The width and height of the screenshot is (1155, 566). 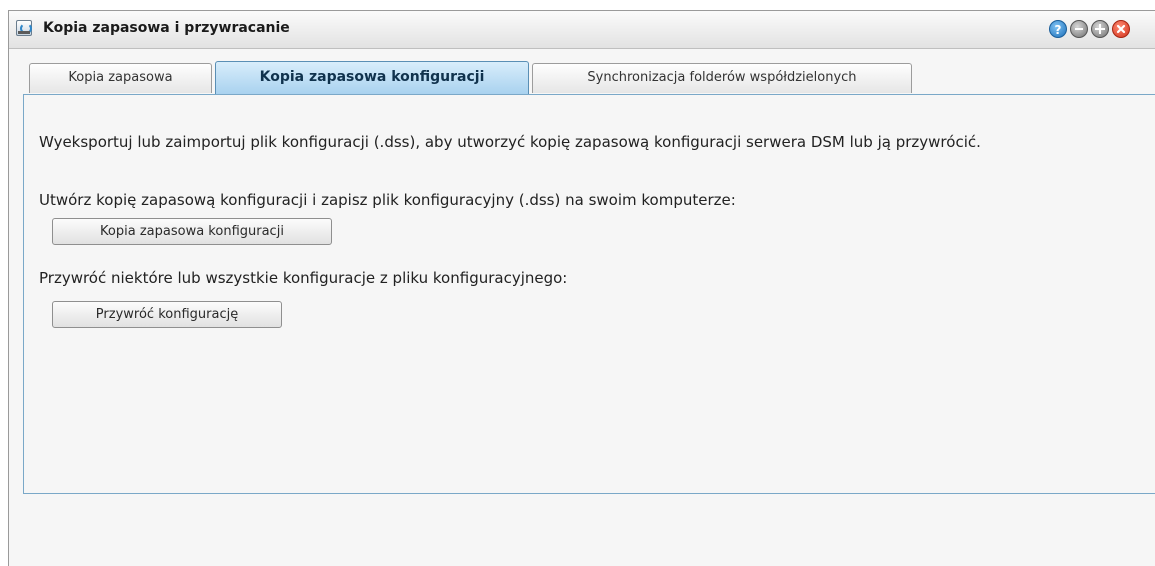 What do you see at coordinates (722, 78) in the screenshot?
I see `tab-shared-folder-sync: Synchronizacja folderów współdzielonych` at bounding box center [722, 78].